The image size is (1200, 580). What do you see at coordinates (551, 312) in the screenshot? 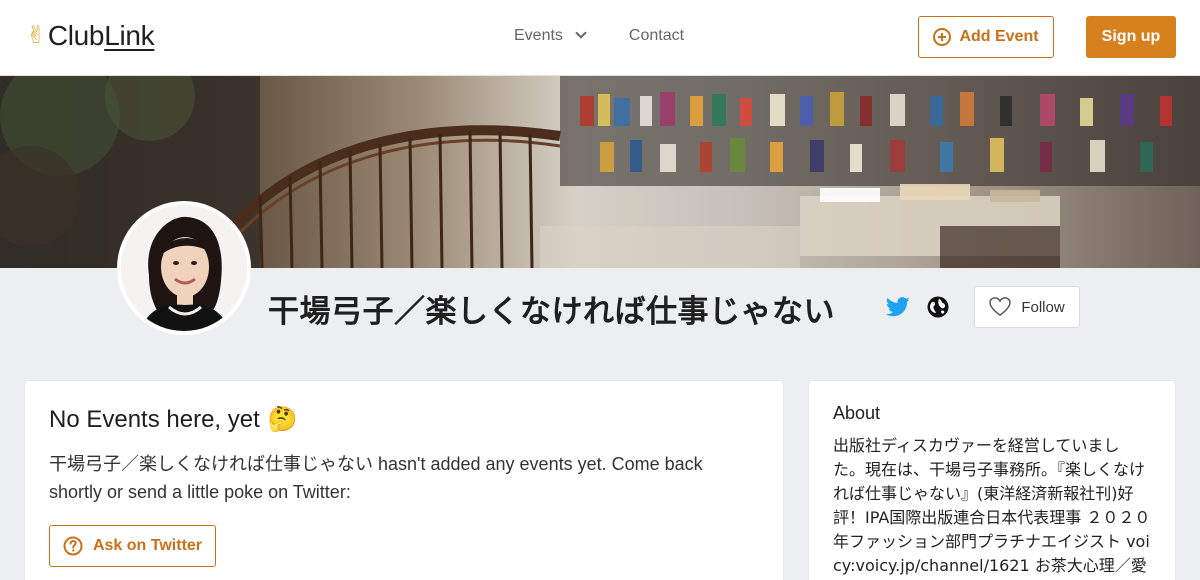
I see `profile-name: 干場弓子／楽しくなければ仕事じゃない` at bounding box center [551, 312].